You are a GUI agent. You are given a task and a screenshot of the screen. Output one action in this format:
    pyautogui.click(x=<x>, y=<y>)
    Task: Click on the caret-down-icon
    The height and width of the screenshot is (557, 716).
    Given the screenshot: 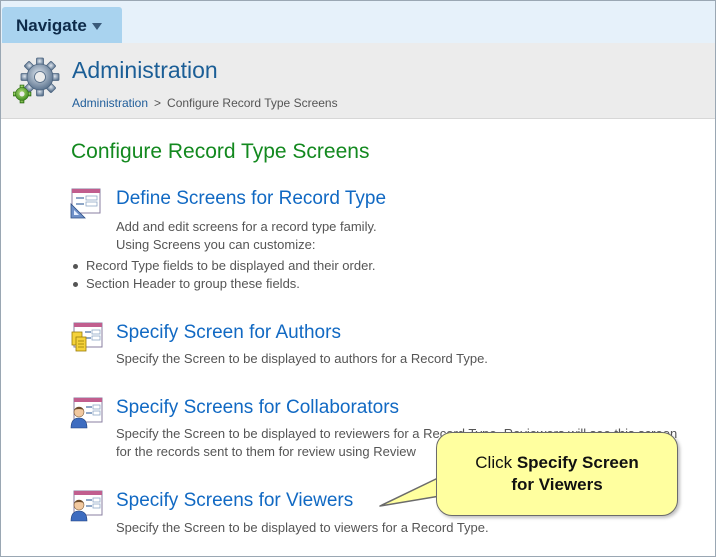 What is the action you would take?
    pyautogui.click(x=96, y=26)
    